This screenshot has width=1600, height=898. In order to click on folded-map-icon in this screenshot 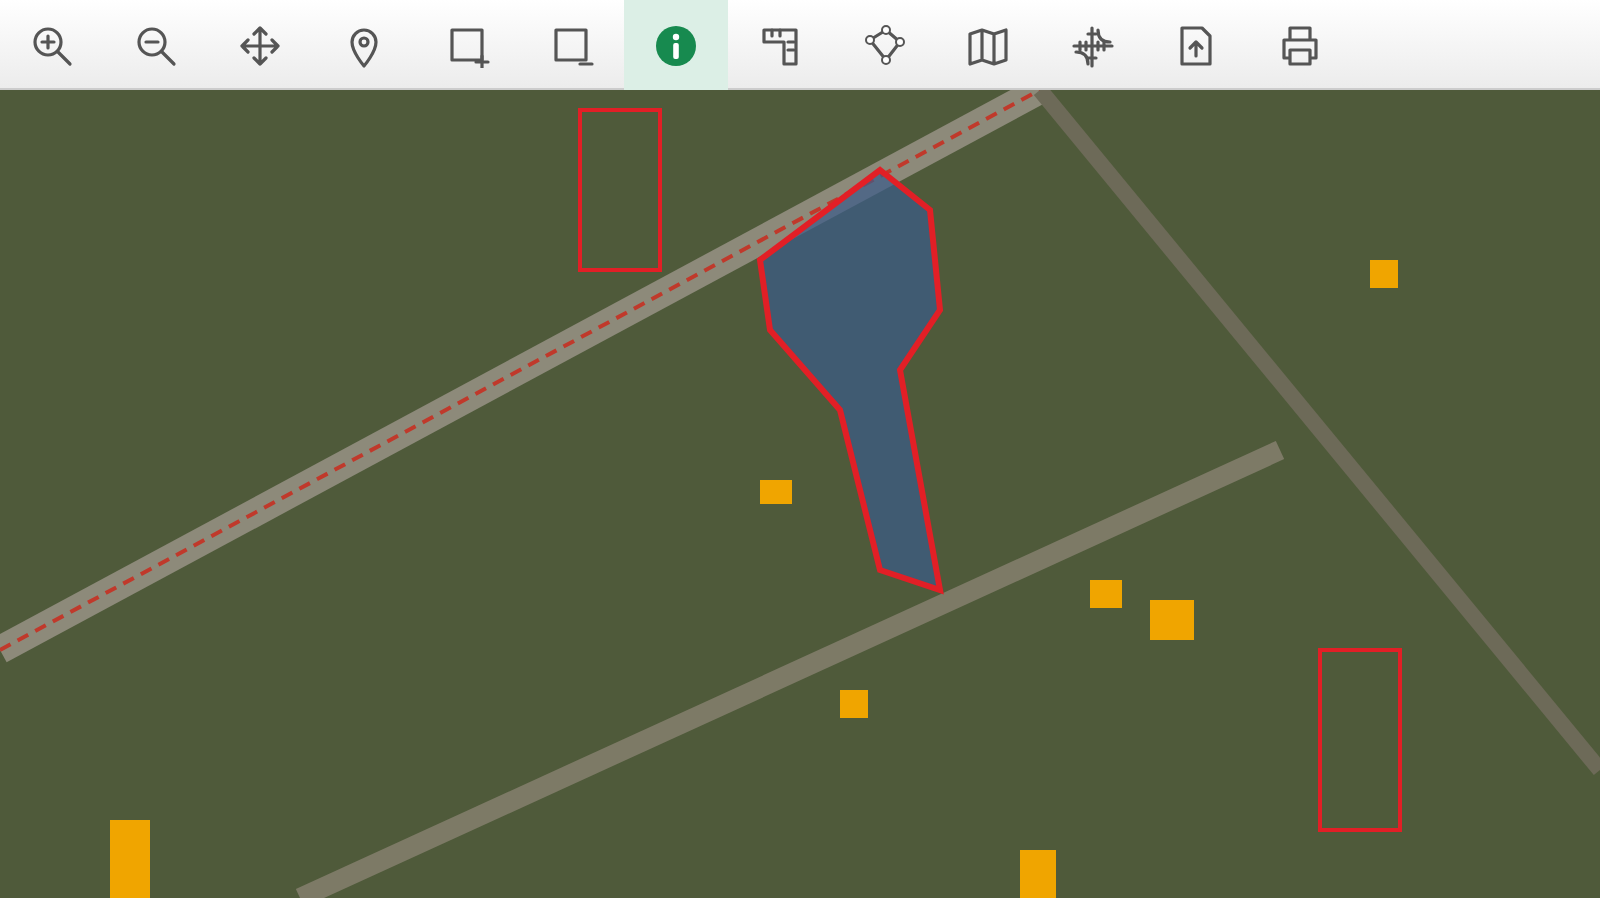, I will do `click(988, 45)`.